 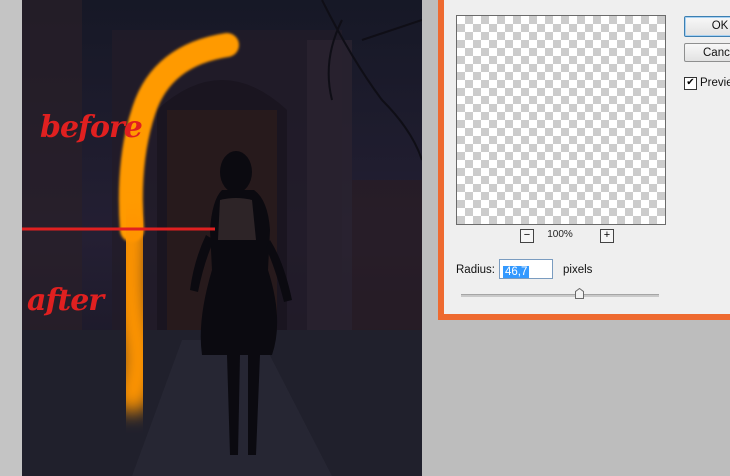 What do you see at coordinates (707, 26) in the screenshot?
I see `ok-button: OK` at bounding box center [707, 26].